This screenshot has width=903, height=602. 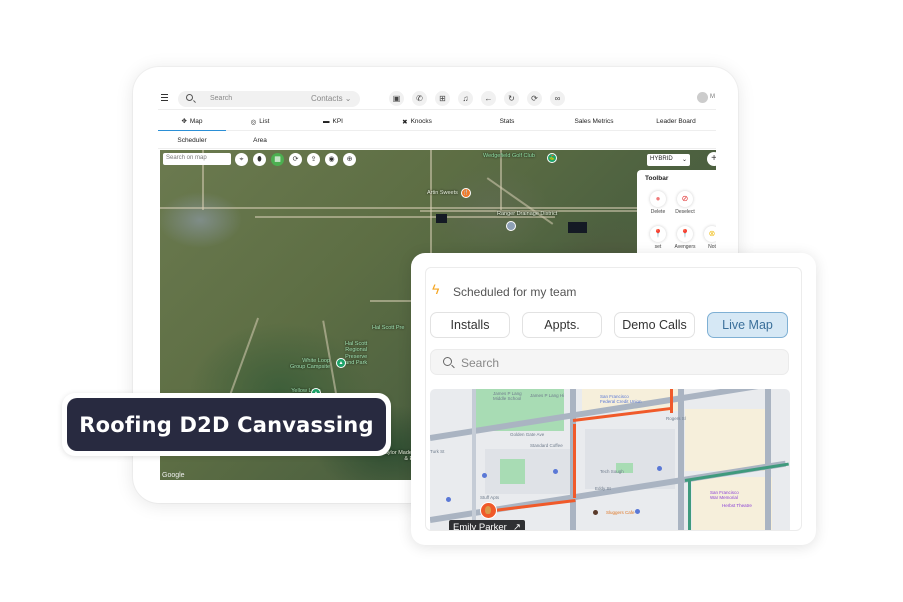 What do you see at coordinates (658, 212) in the screenshot?
I see `button-label: Delete` at bounding box center [658, 212].